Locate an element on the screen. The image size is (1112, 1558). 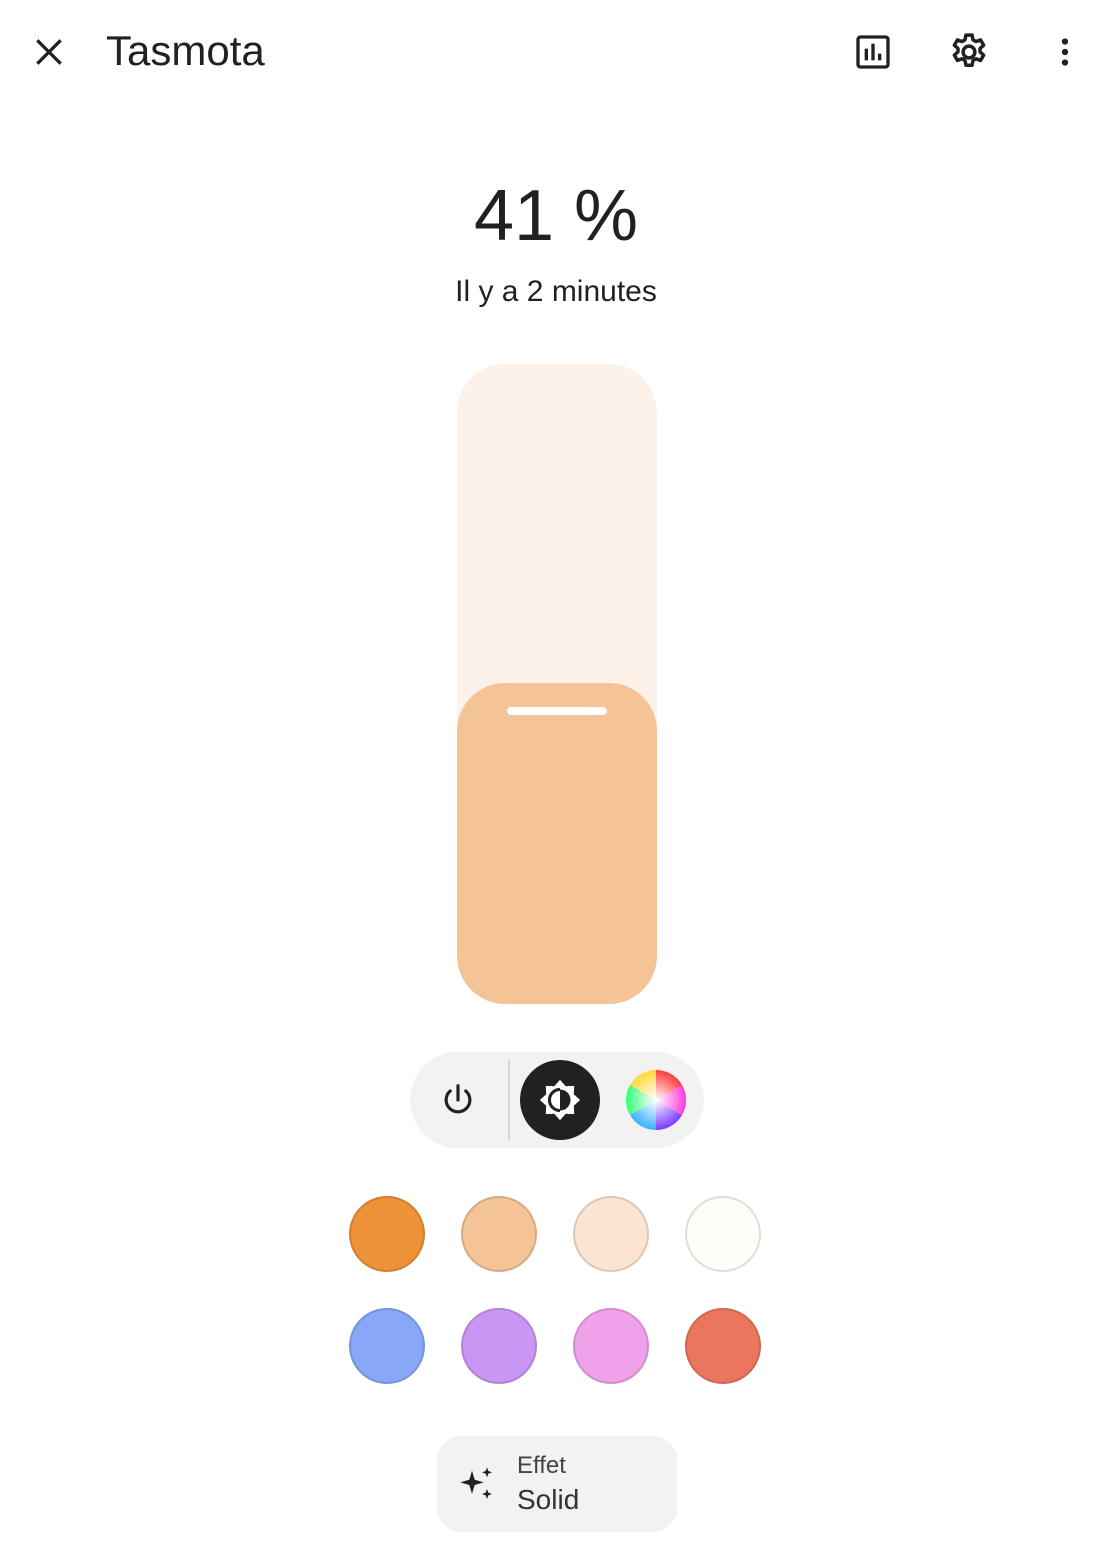
gear-icon is located at coordinates (969, 50).